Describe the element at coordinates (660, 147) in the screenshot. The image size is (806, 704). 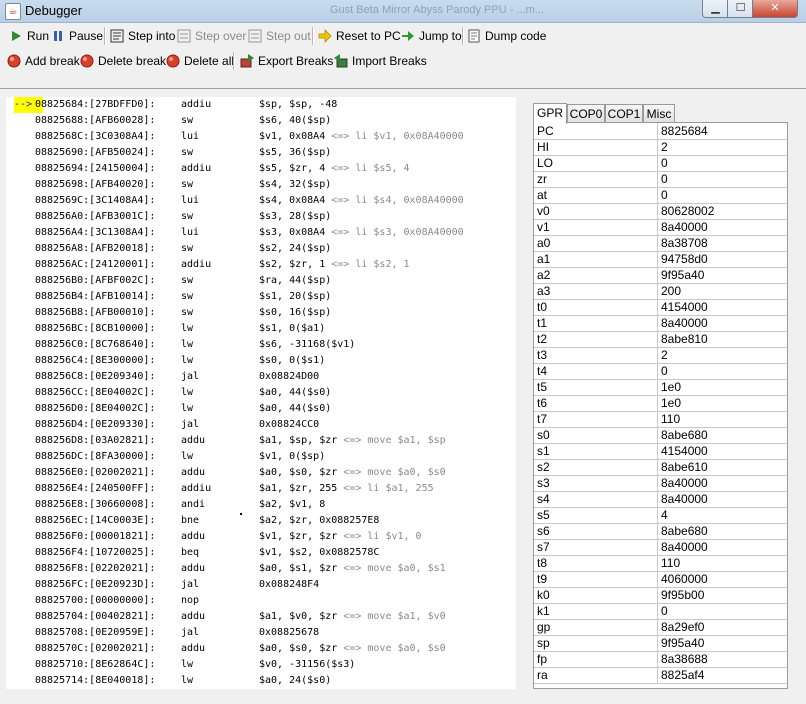
I see `register-row-hi: HI 2` at that location.